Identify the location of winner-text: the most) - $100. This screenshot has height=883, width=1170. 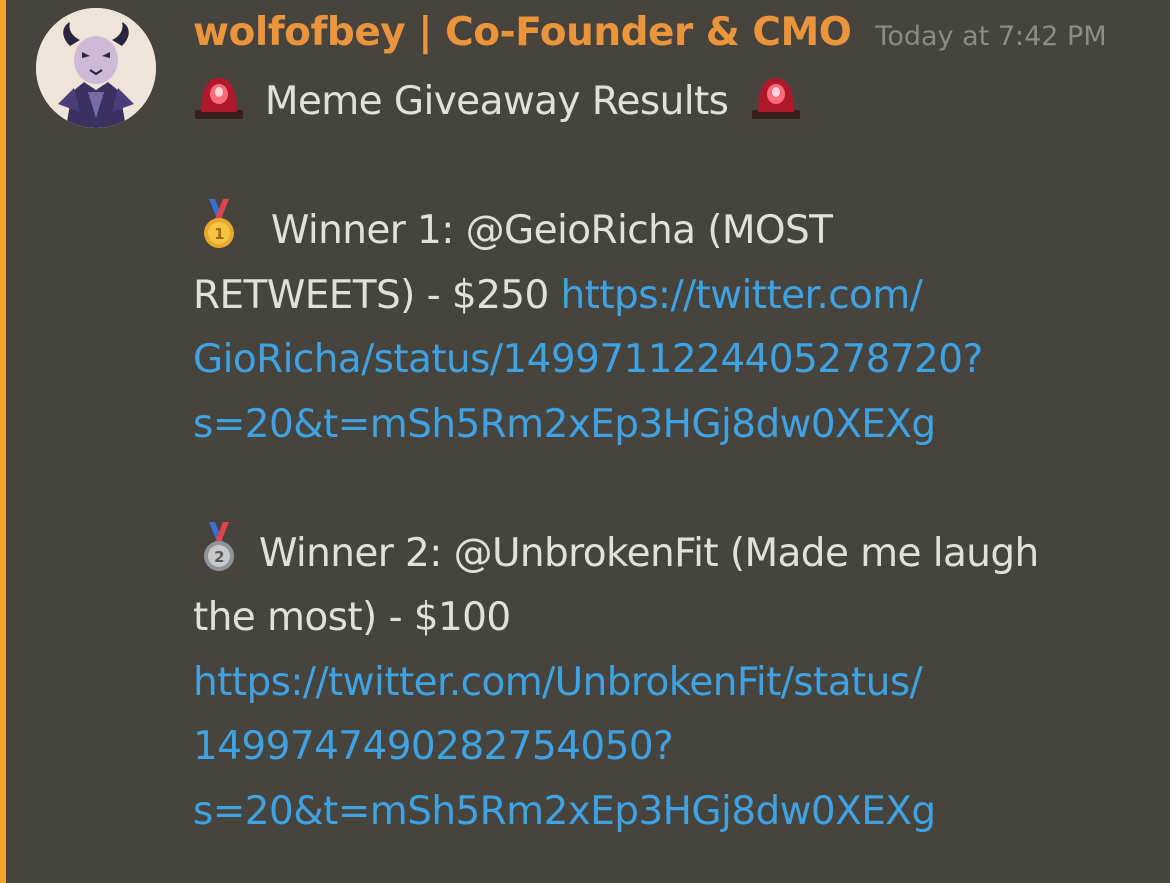
(352, 617).